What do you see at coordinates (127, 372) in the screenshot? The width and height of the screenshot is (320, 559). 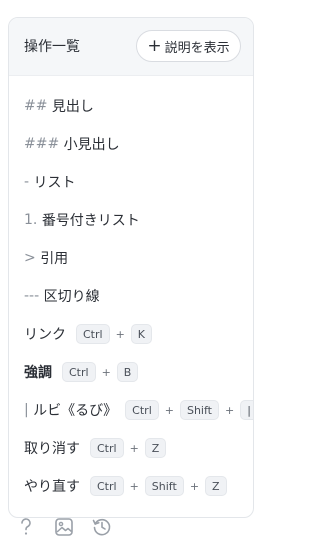 I see `key-b: B` at bounding box center [127, 372].